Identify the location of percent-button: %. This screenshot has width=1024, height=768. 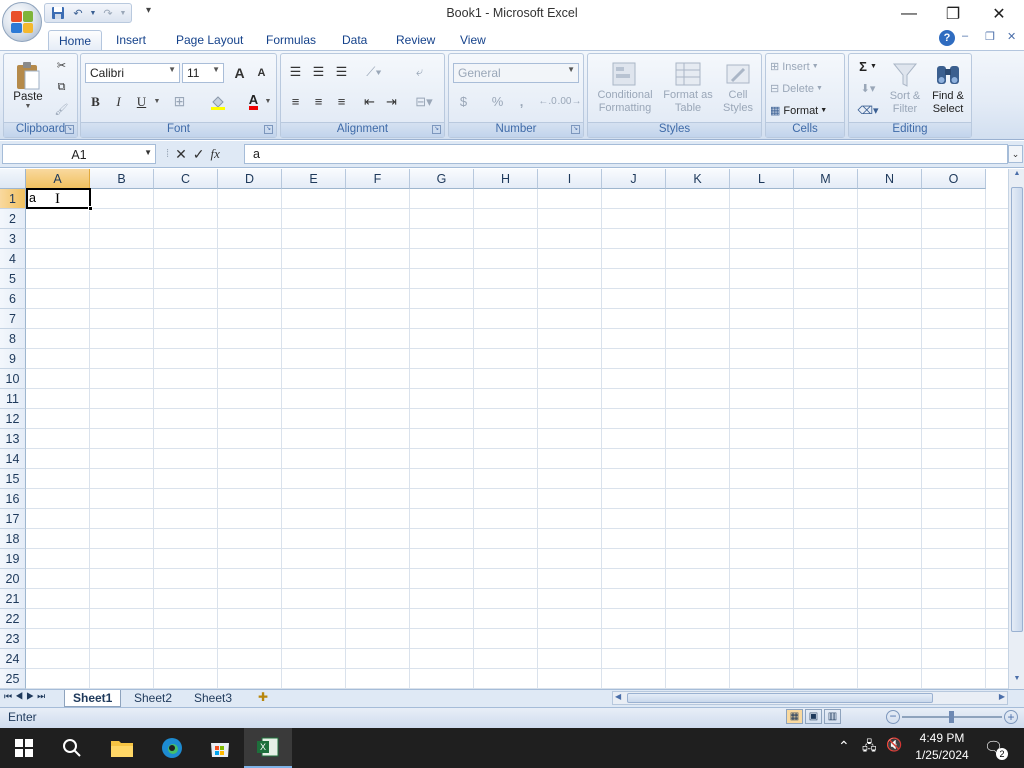
(497, 101).